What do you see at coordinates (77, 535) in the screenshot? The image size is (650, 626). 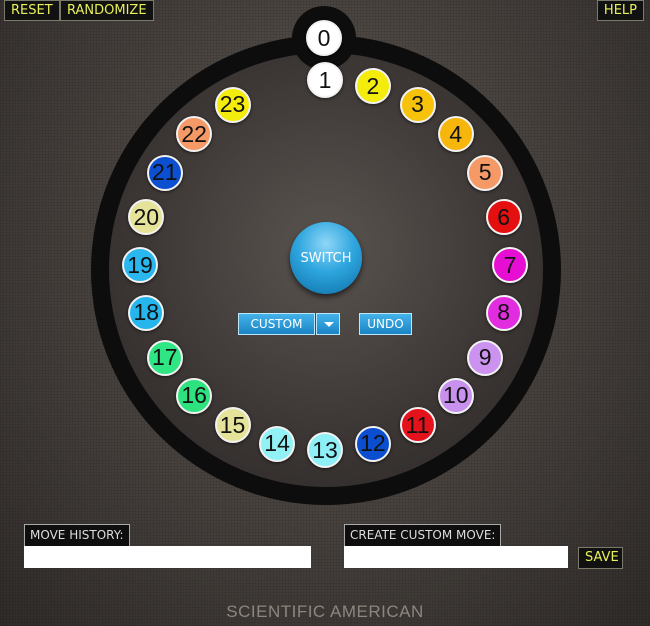 I see `move-history-label: MOVE HISTORY:` at bounding box center [77, 535].